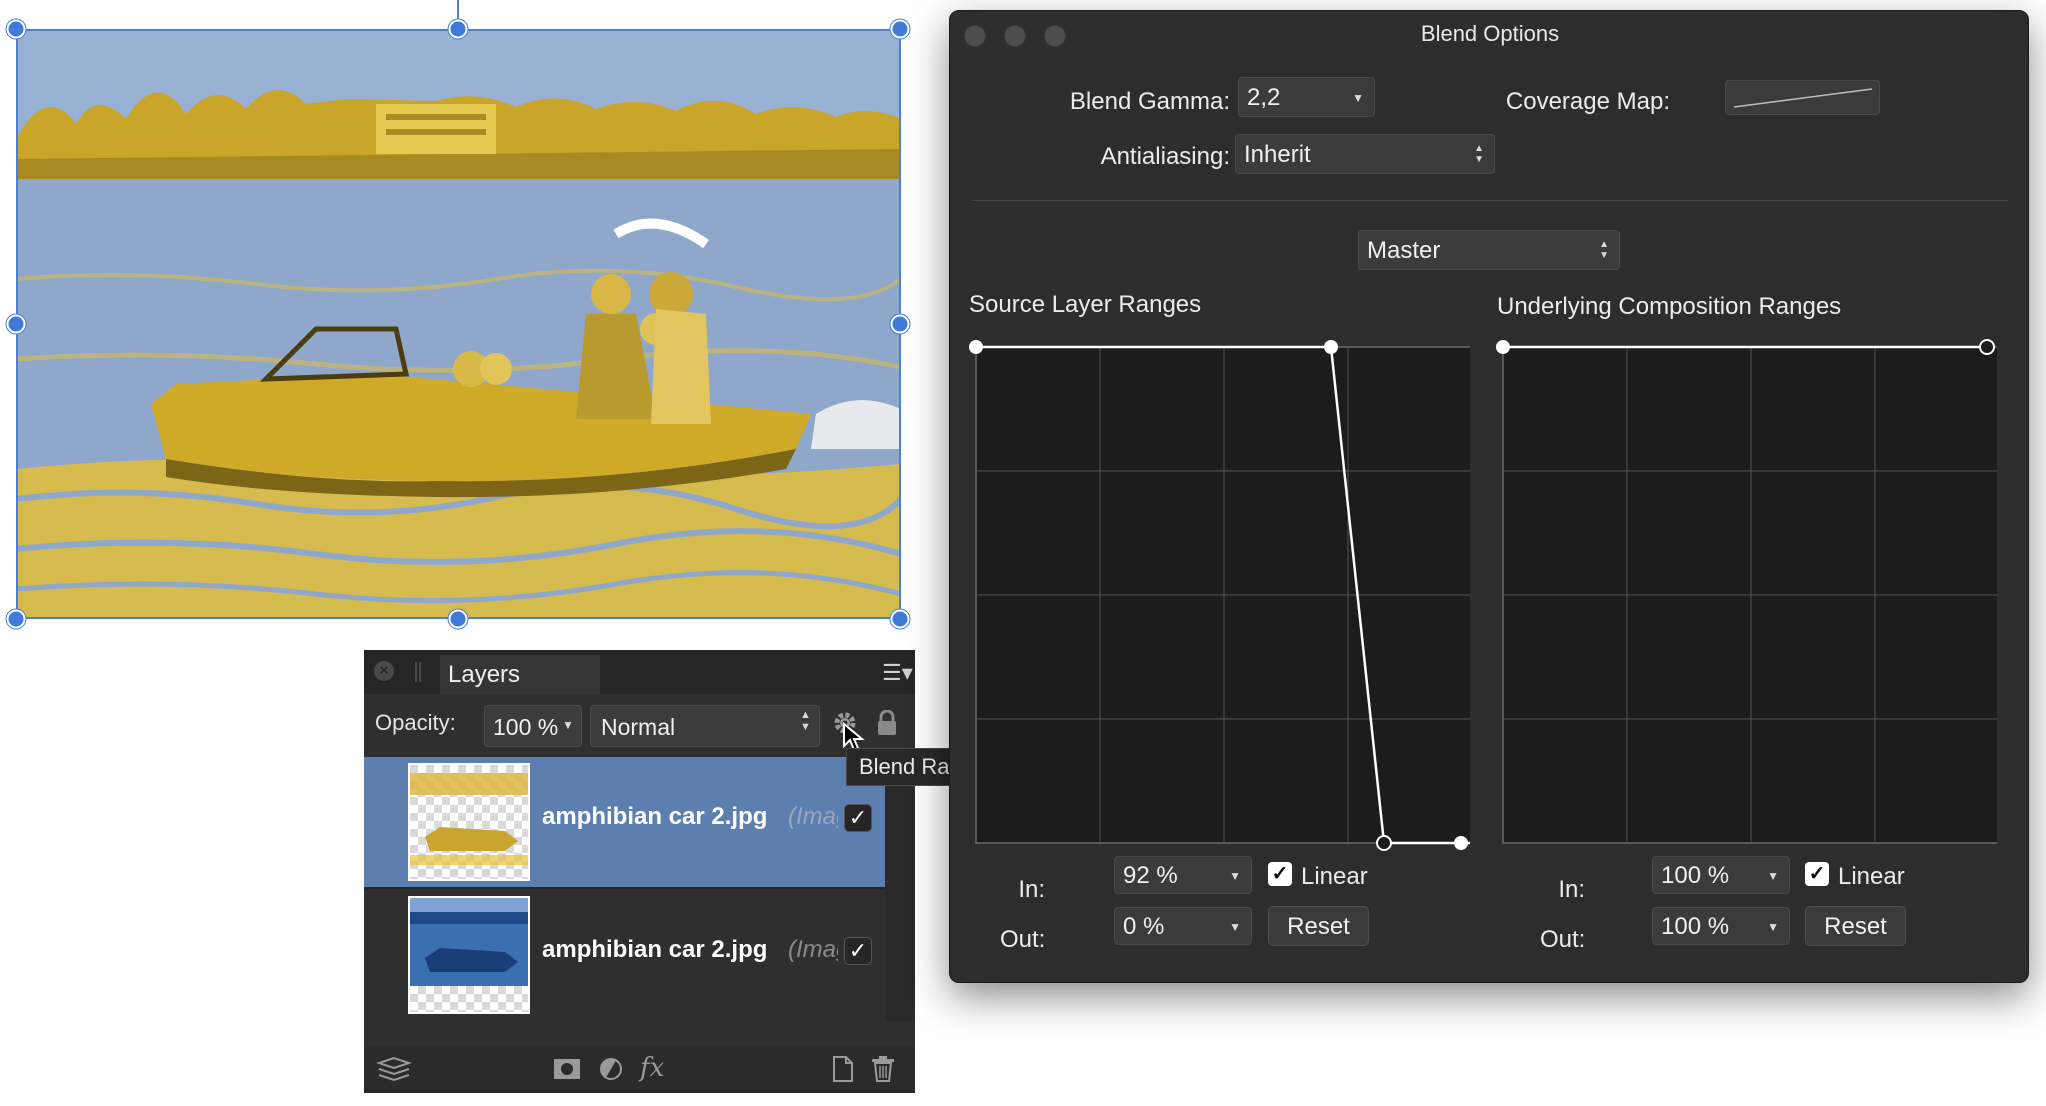 This screenshot has width=2046, height=1106. I want to click on opacity-label: Opacity:, so click(415, 722).